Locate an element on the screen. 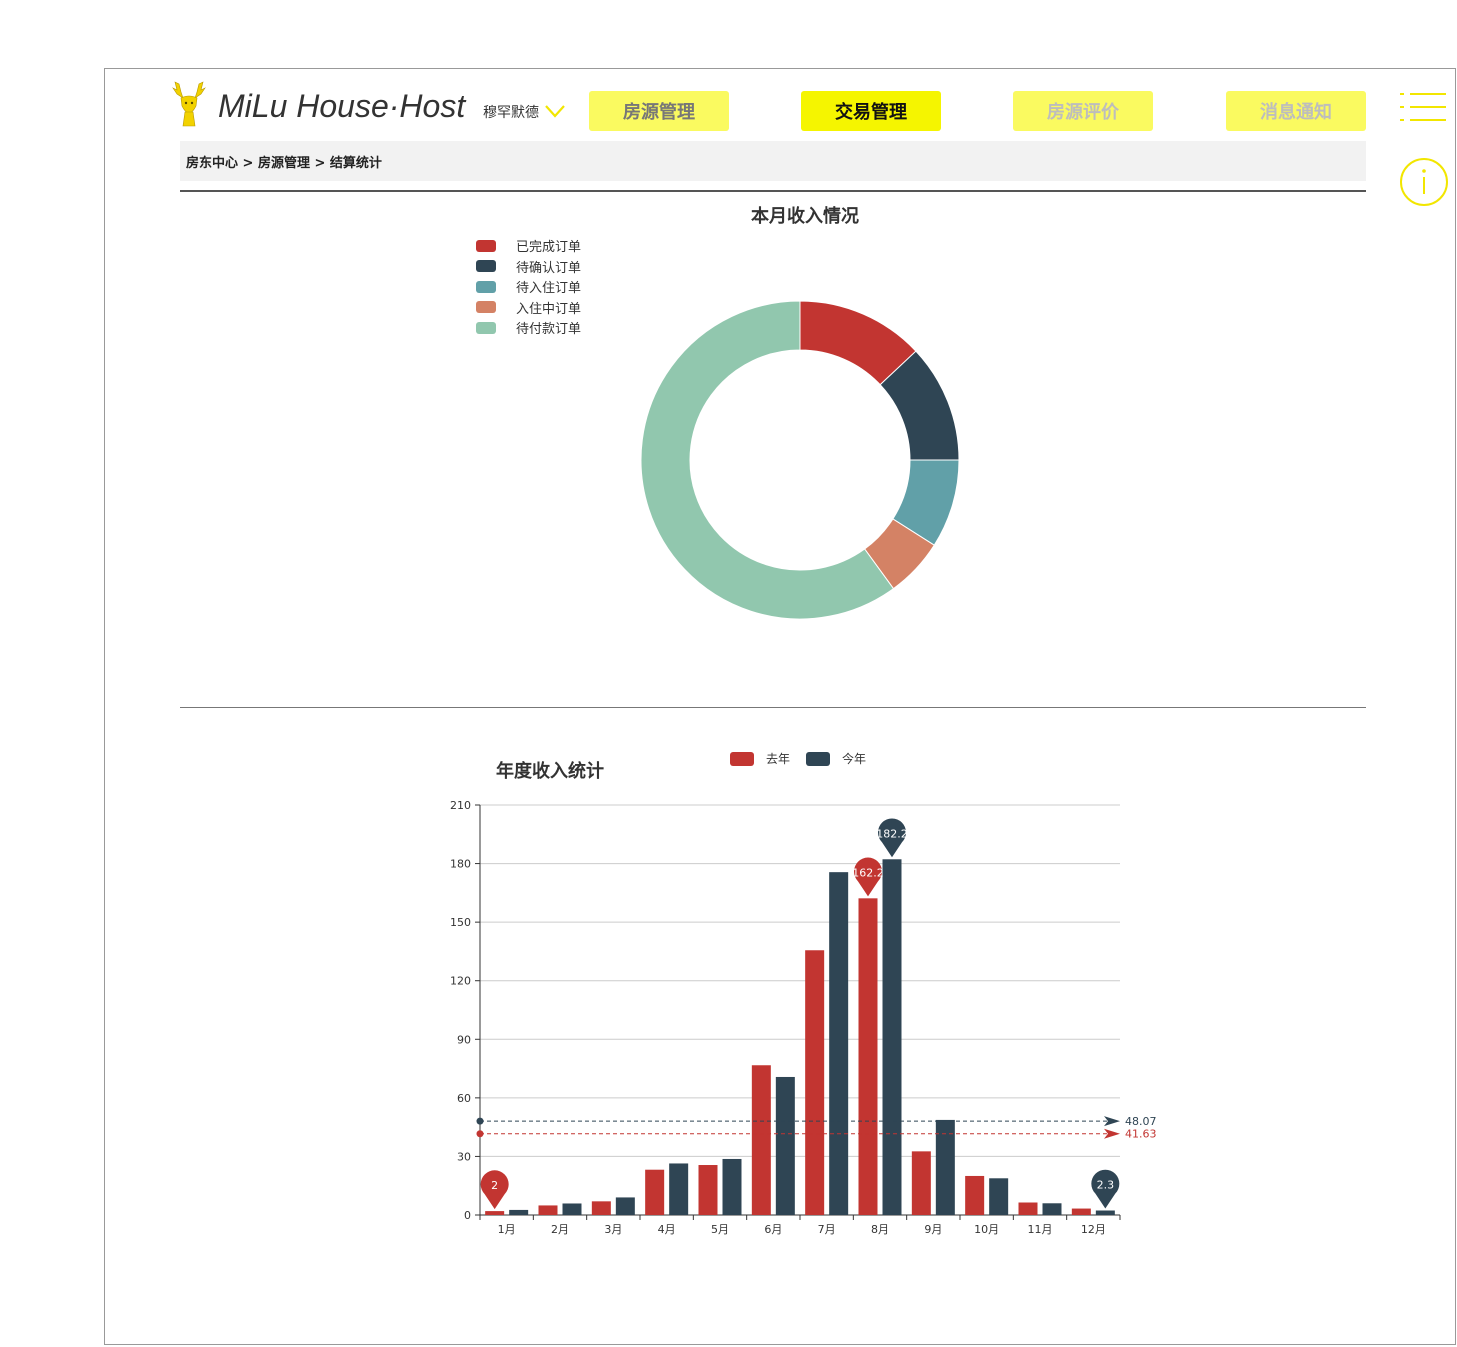 This screenshot has width=1457, height=1347. legend-item: 去年 is located at coordinates (760, 758).